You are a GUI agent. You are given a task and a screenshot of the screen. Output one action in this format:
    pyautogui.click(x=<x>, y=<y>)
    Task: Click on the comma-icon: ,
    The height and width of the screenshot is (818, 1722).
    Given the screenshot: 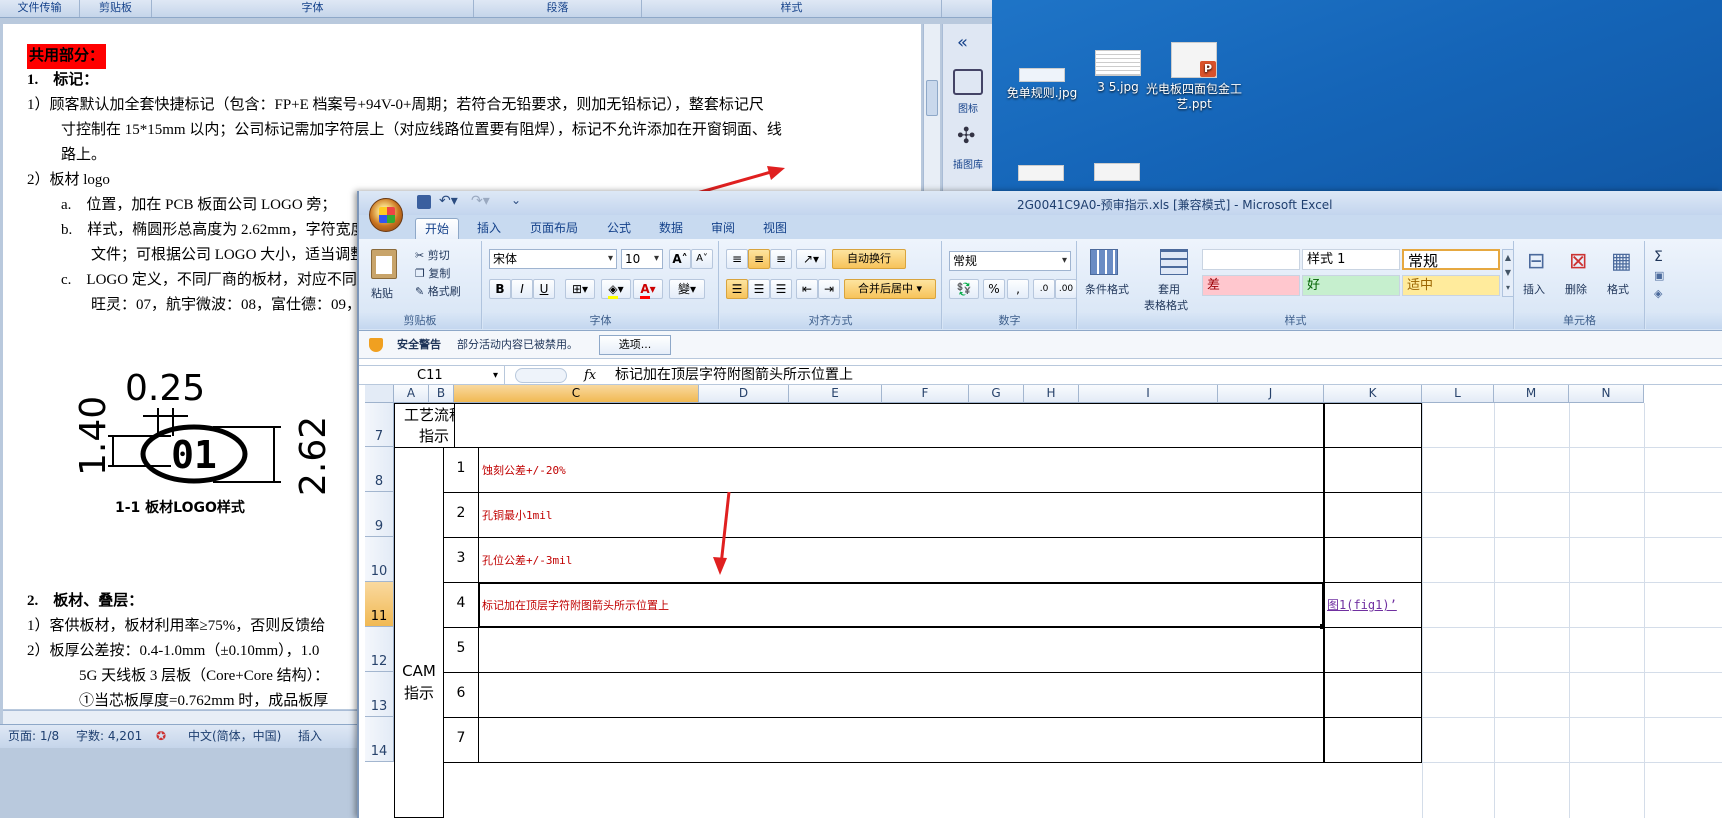 What is the action you would take?
    pyautogui.click(x=1018, y=289)
    